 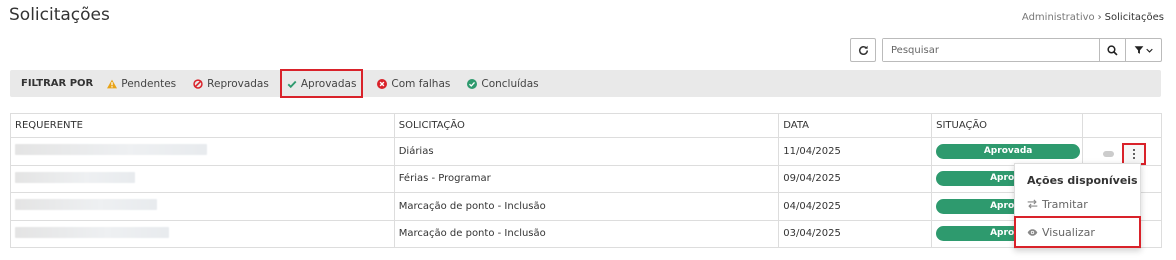 I want to click on column-header-actions, so click(x=1122, y=125).